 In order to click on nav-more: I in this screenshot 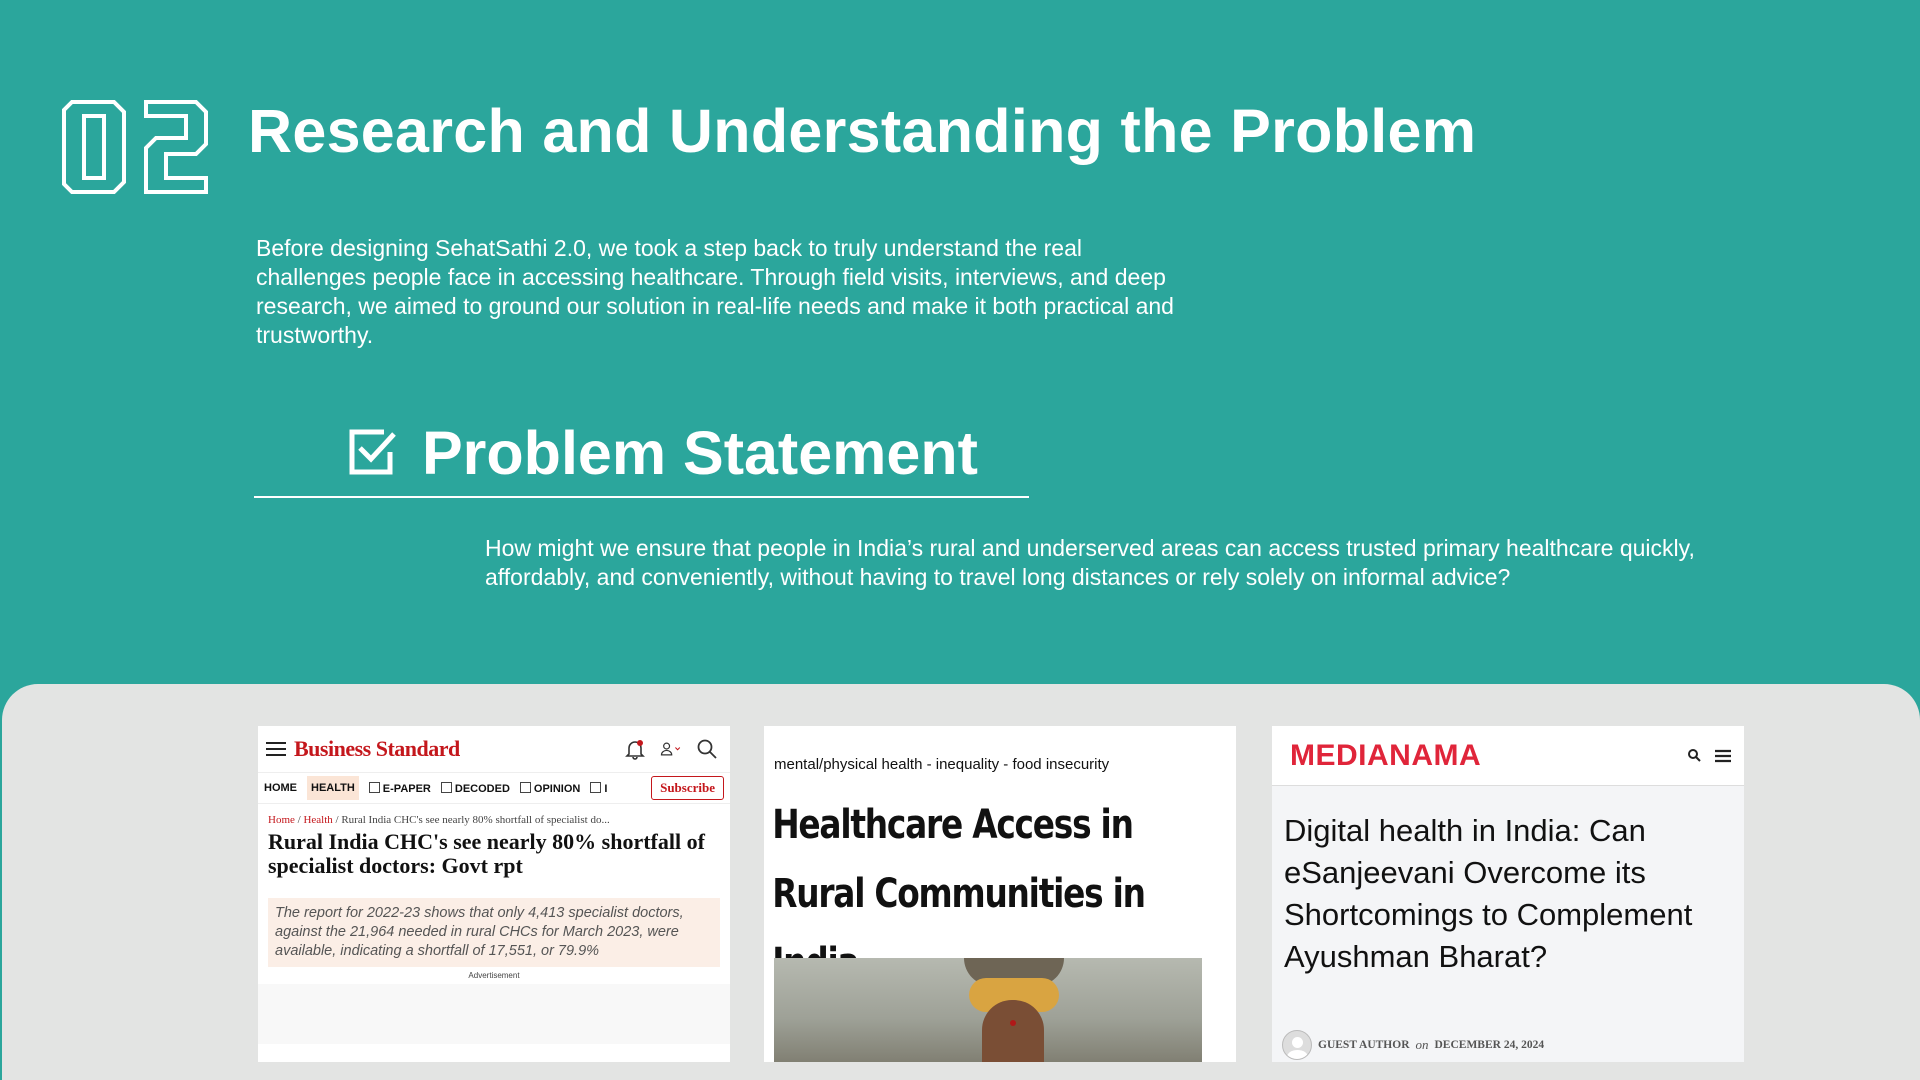, I will do `click(598, 788)`.